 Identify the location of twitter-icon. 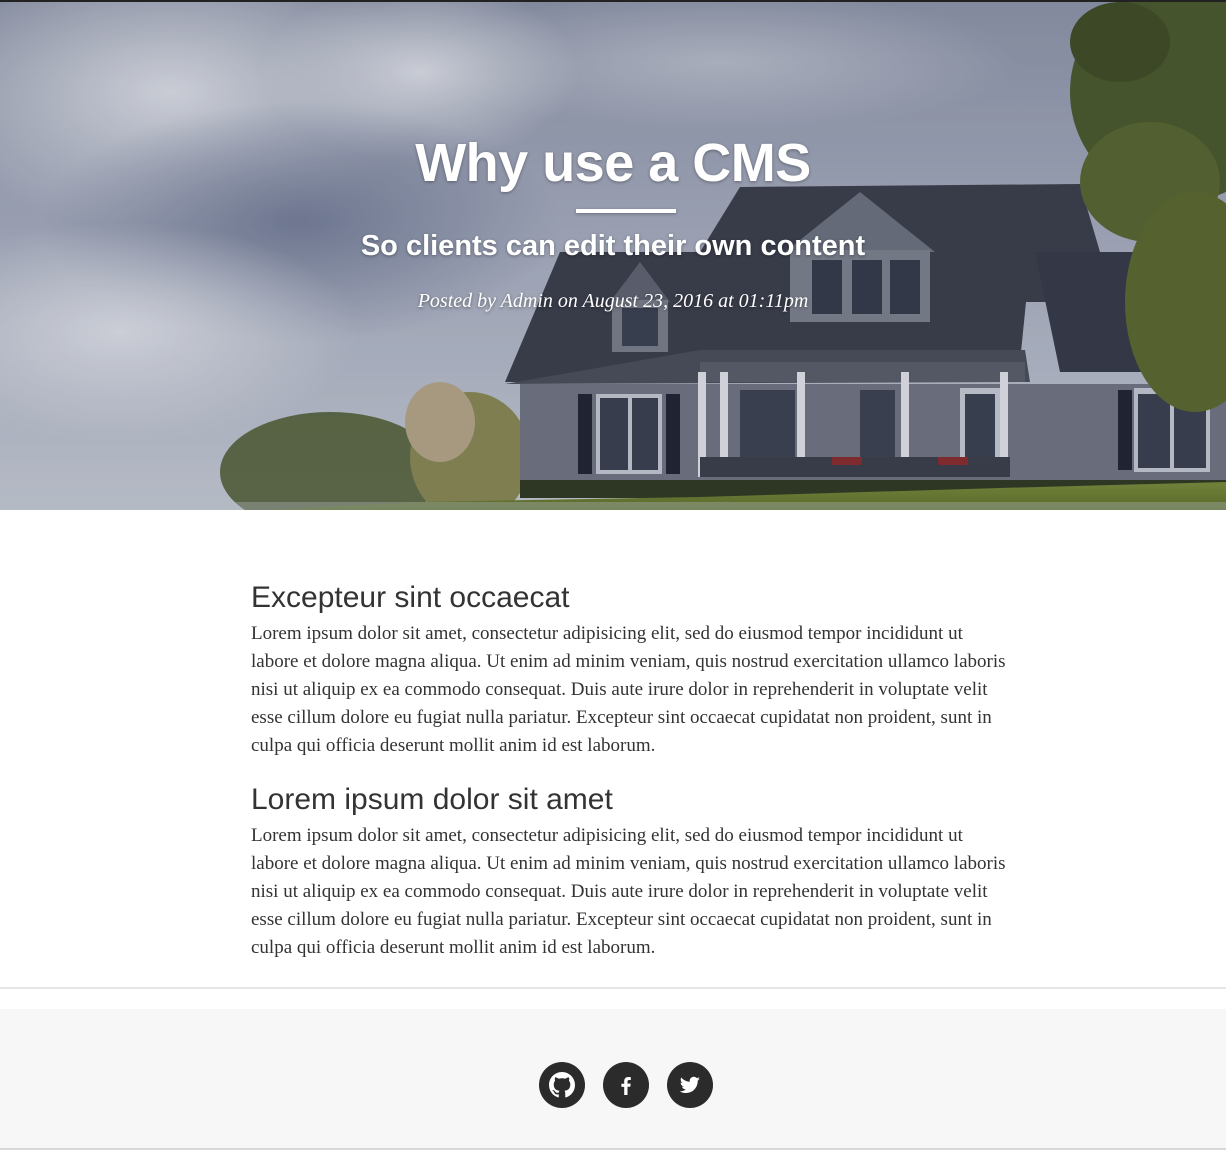
(689, 1084).